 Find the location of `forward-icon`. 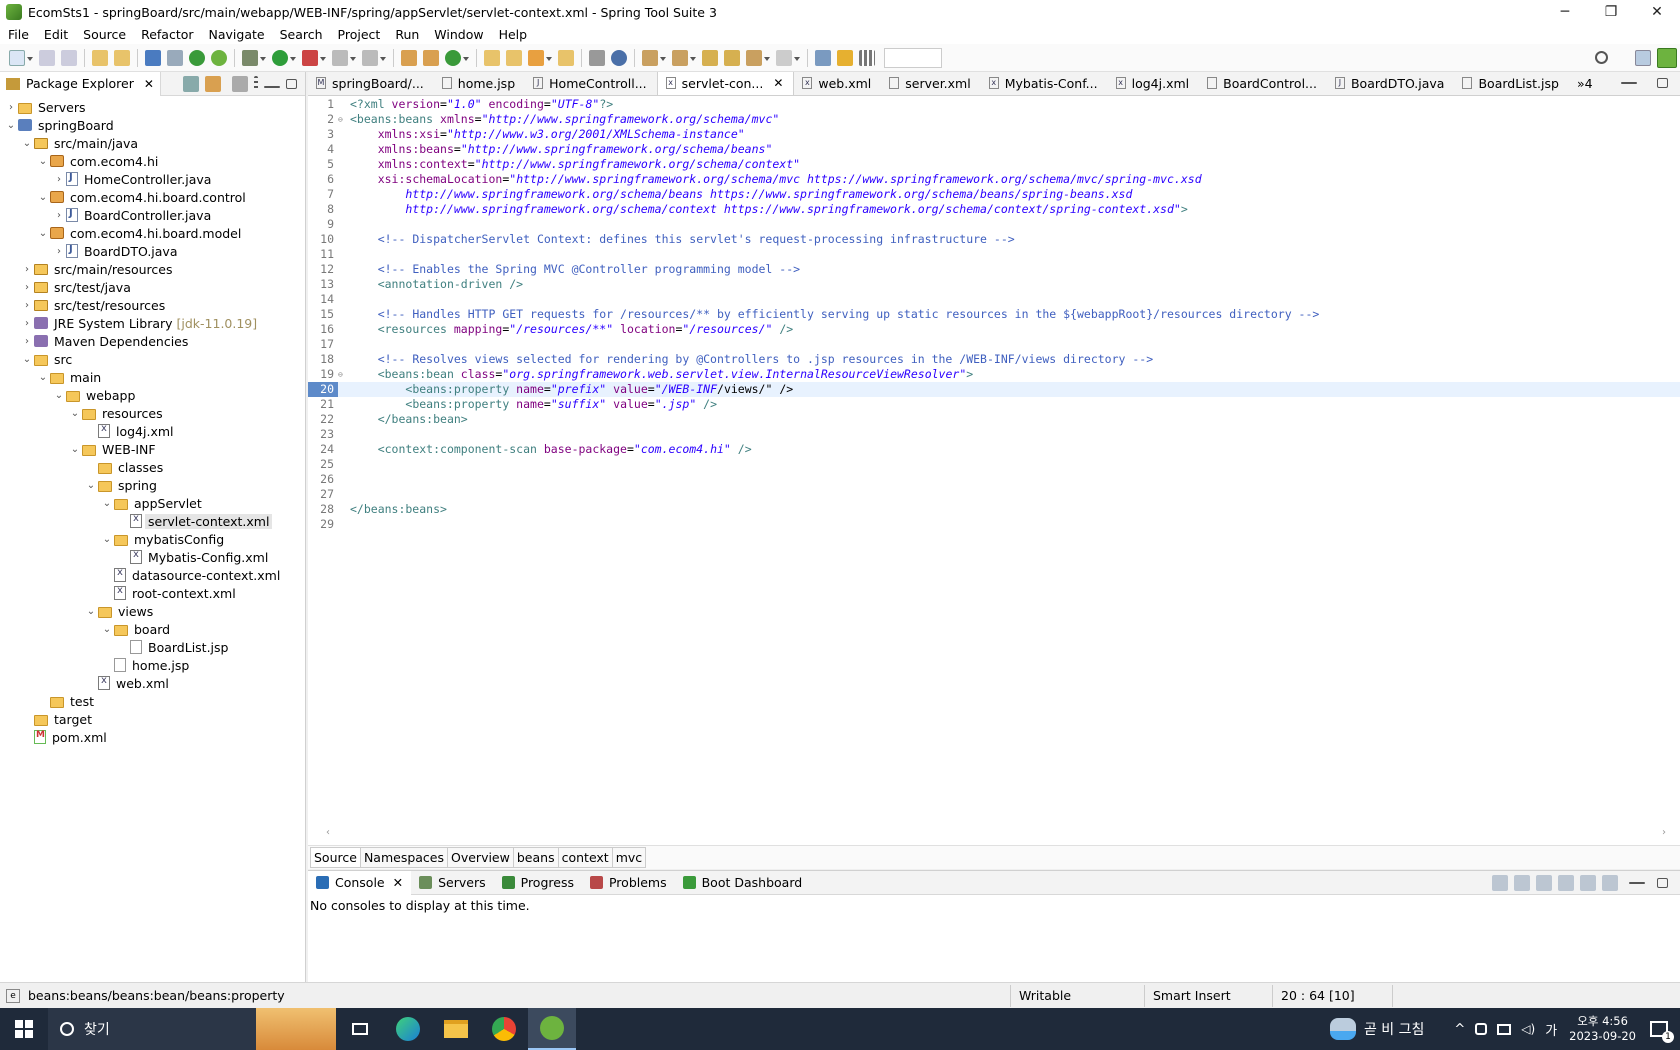

forward-icon is located at coordinates (784, 57).